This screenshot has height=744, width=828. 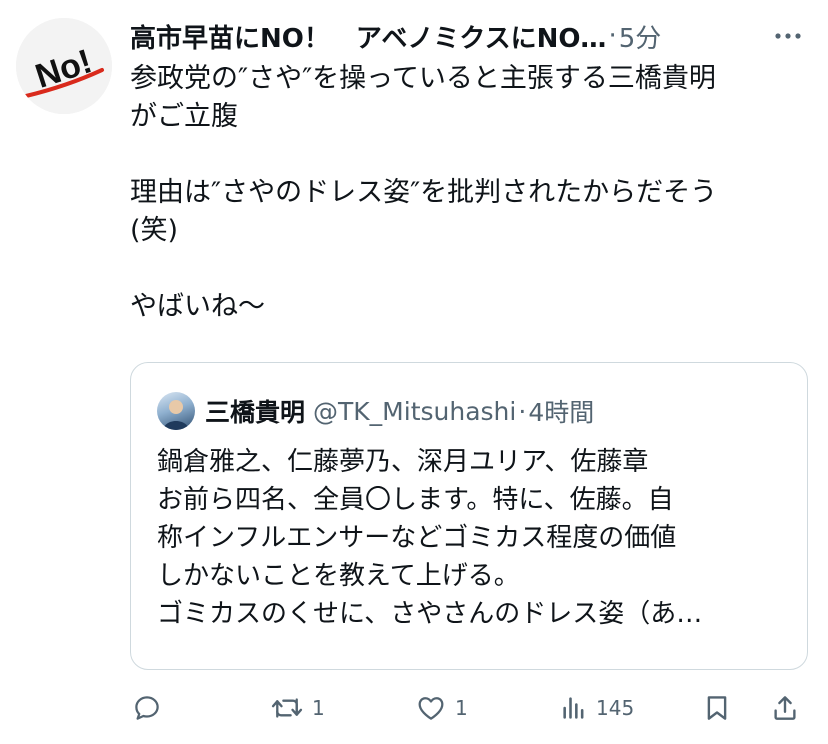 I want to click on author-avatar: No!, so click(x=64, y=66).